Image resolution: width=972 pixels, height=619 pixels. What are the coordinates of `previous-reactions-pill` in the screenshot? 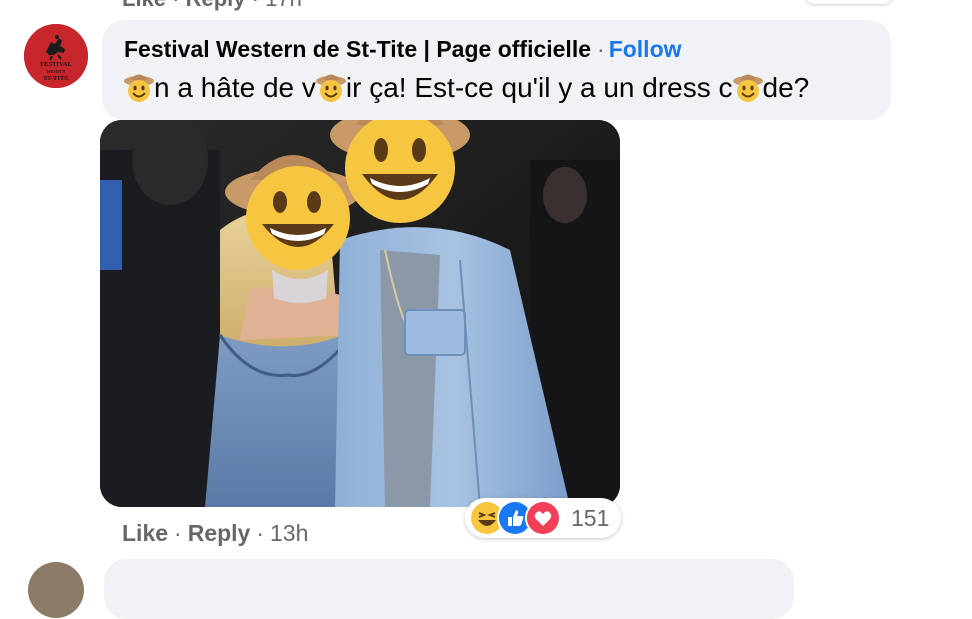 It's located at (849, 2).